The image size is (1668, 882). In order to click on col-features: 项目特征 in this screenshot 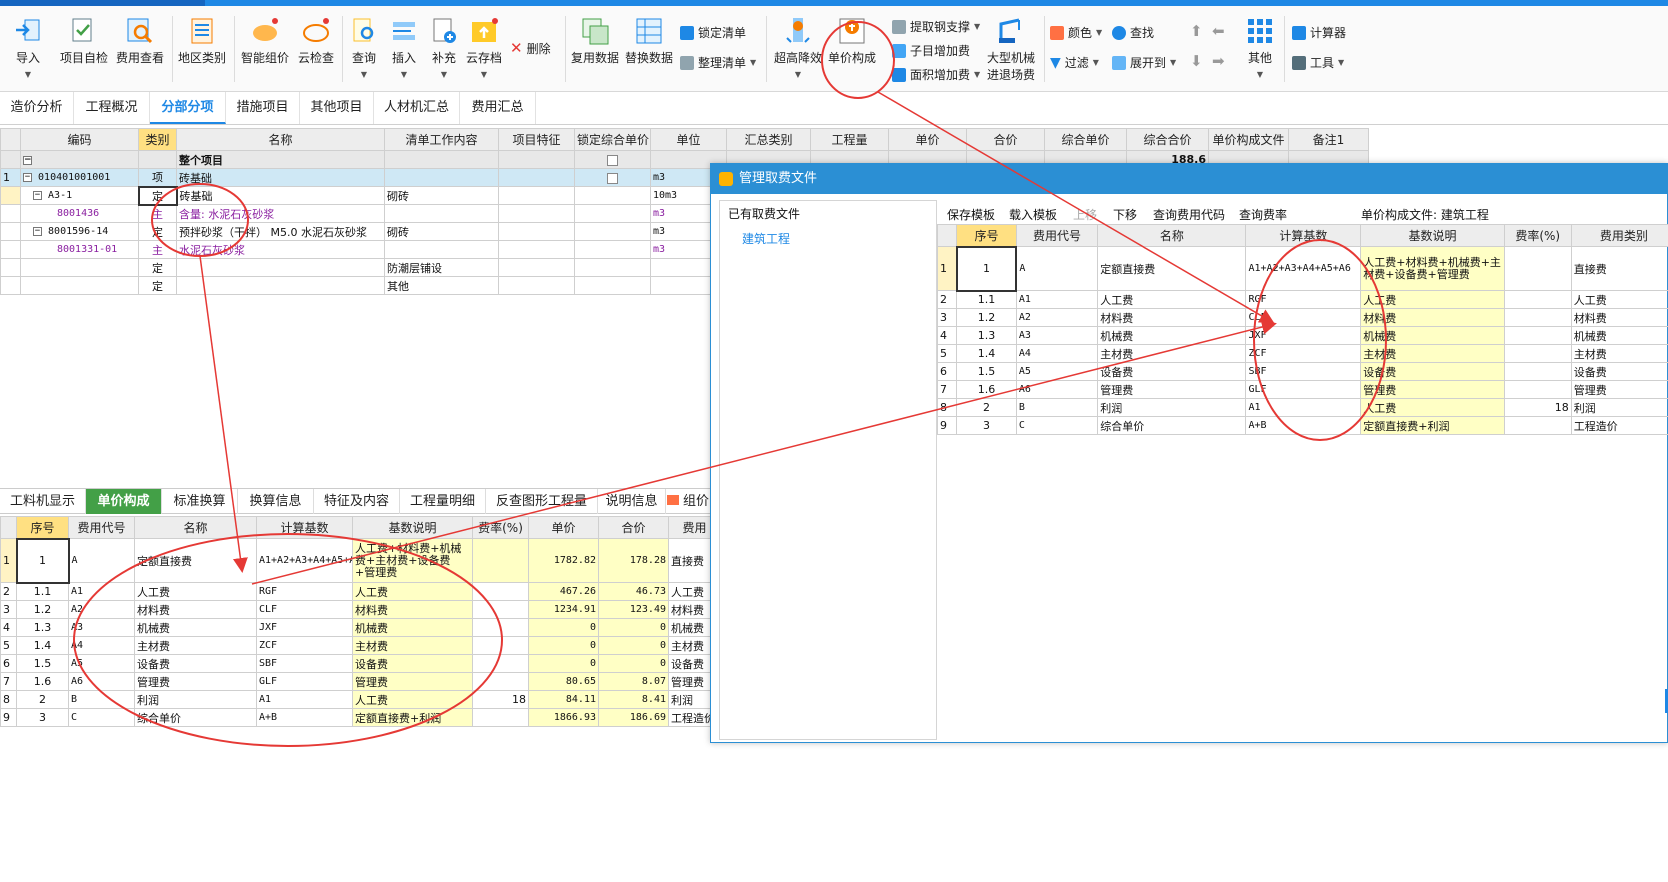, I will do `click(536, 139)`.